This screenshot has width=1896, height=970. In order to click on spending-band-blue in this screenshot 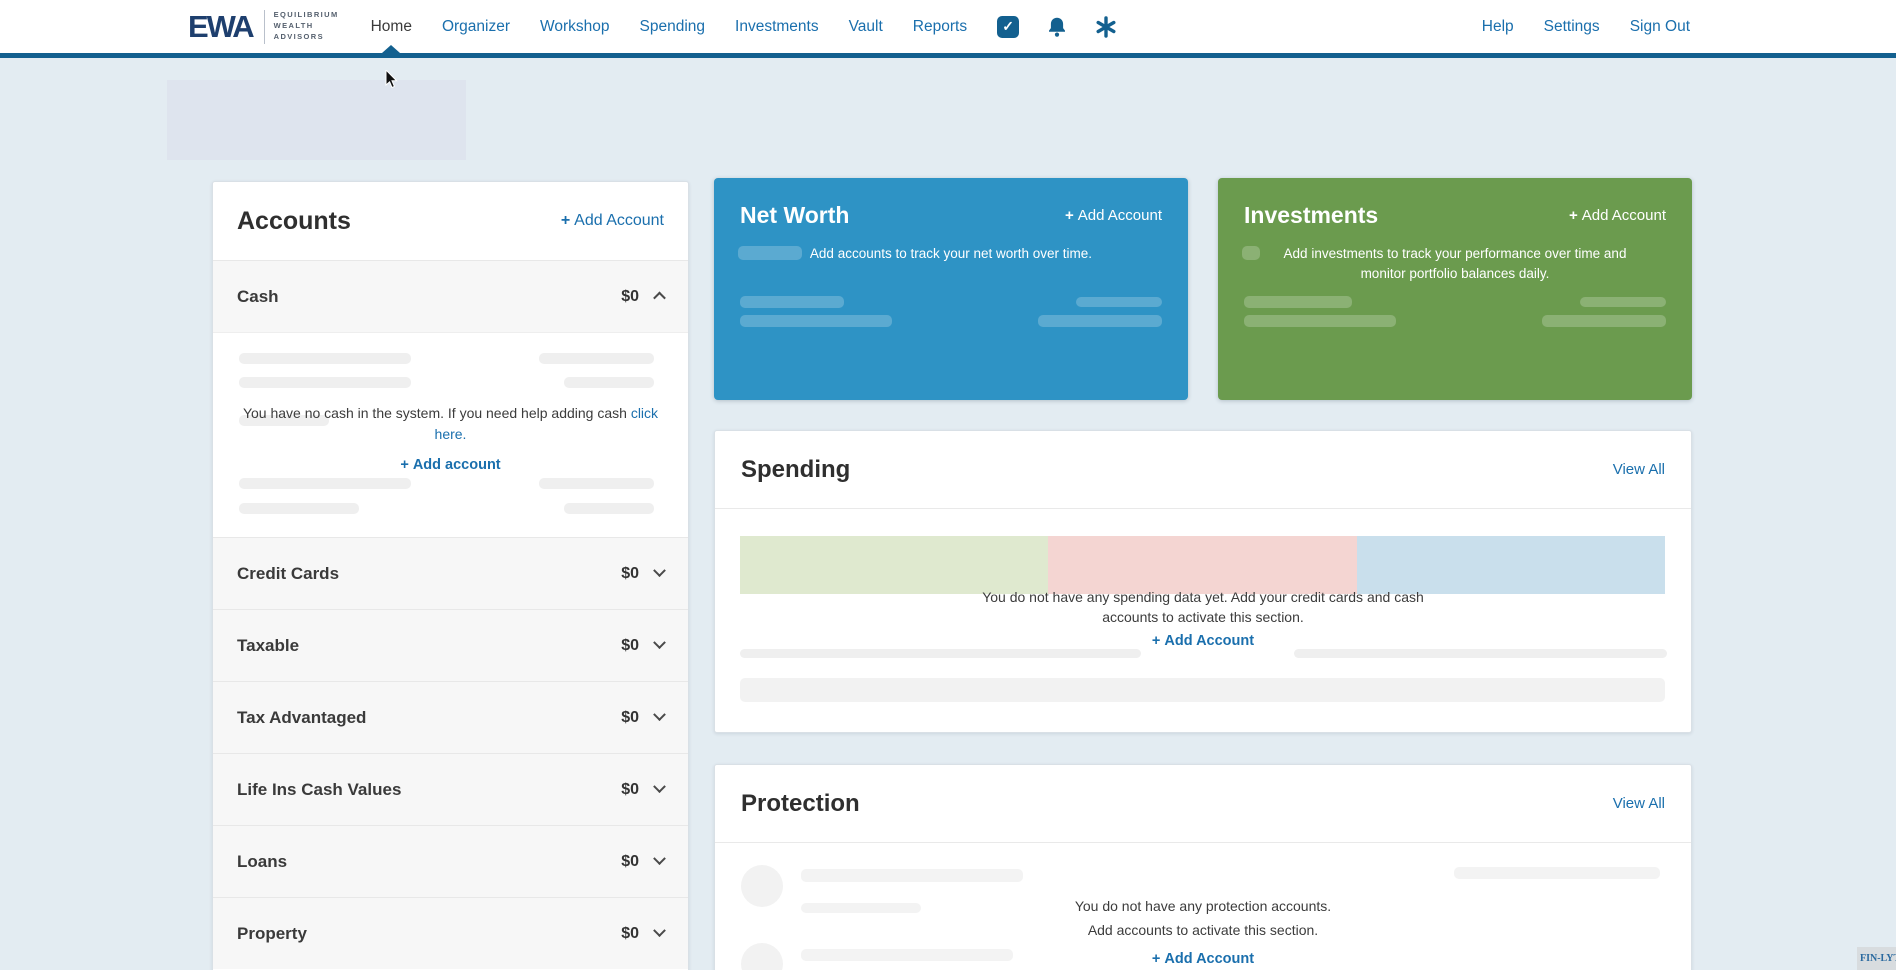, I will do `click(1510, 565)`.